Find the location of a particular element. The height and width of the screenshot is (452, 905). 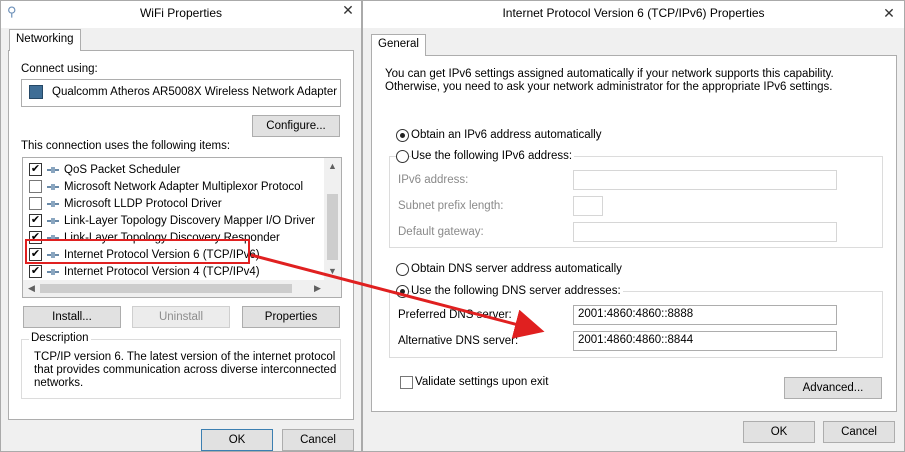

tab-networking: Networking is located at coordinates (45, 40).